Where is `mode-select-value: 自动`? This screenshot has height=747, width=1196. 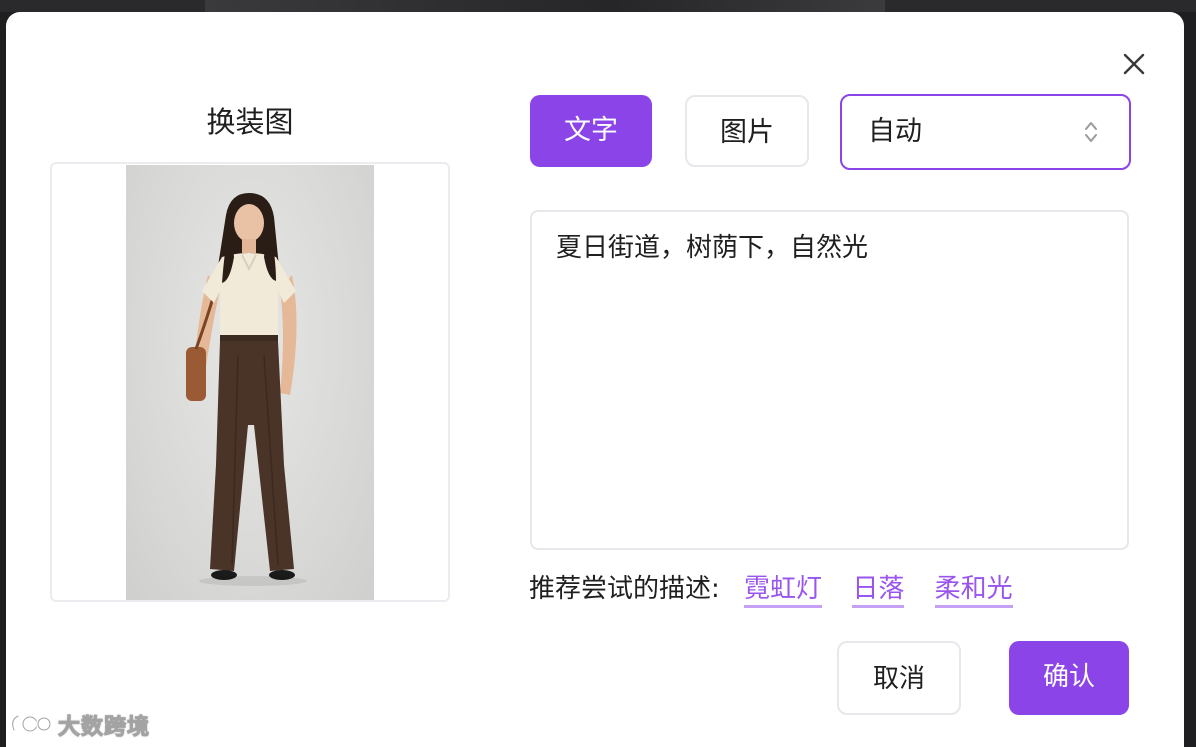 mode-select-value: 自动 is located at coordinates (895, 131).